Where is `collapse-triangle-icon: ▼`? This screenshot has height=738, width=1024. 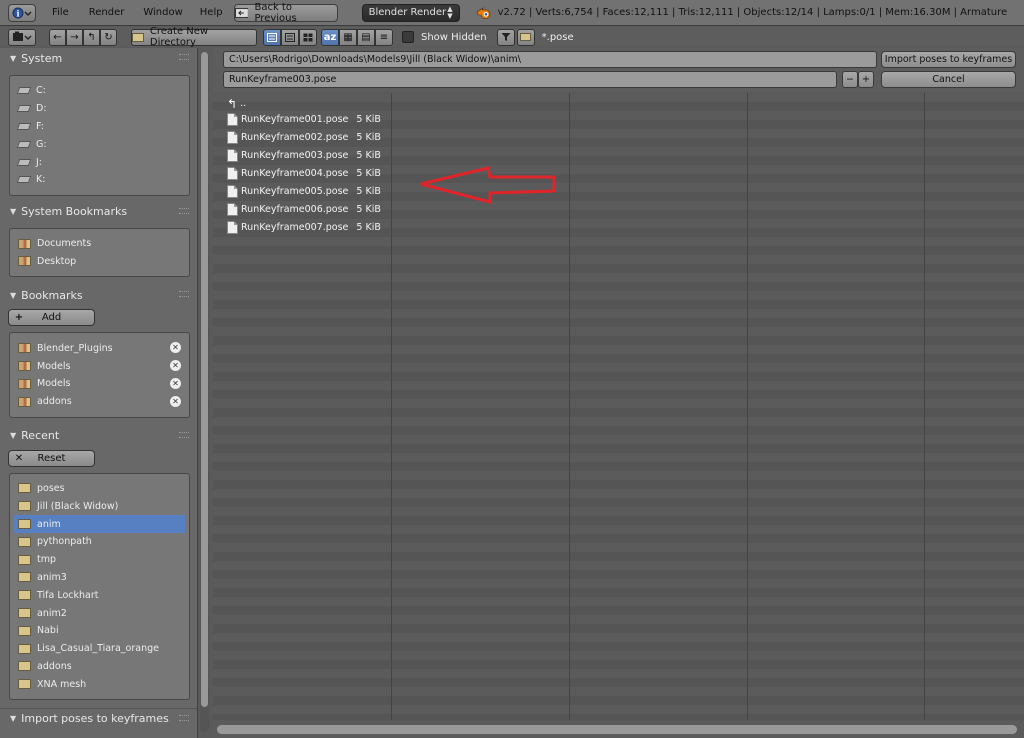 collapse-triangle-icon: ▼ is located at coordinates (13, 212).